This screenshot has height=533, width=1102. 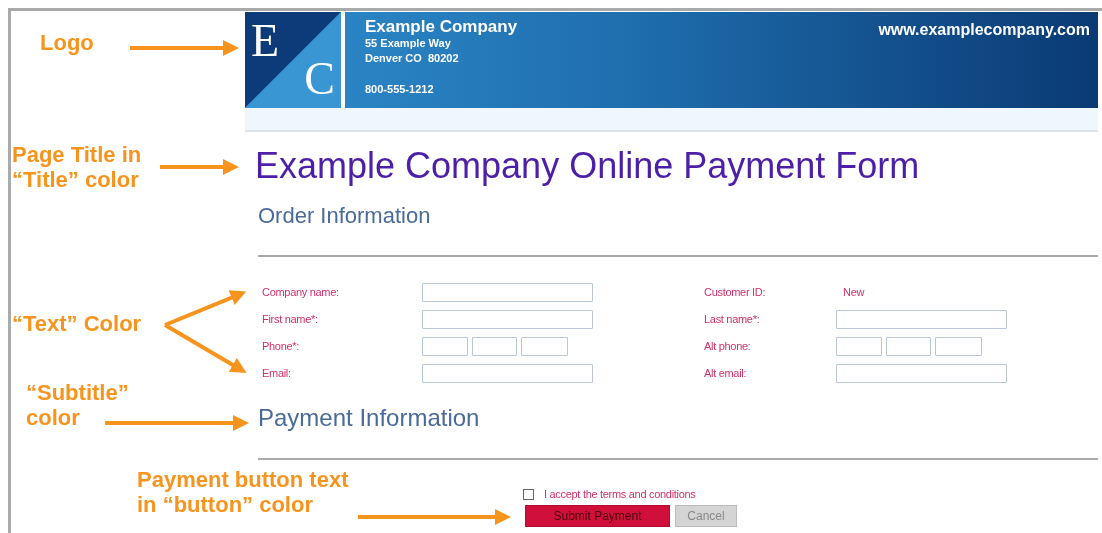 I want to click on field-label: Last name*:, so click(x=732, y=320).